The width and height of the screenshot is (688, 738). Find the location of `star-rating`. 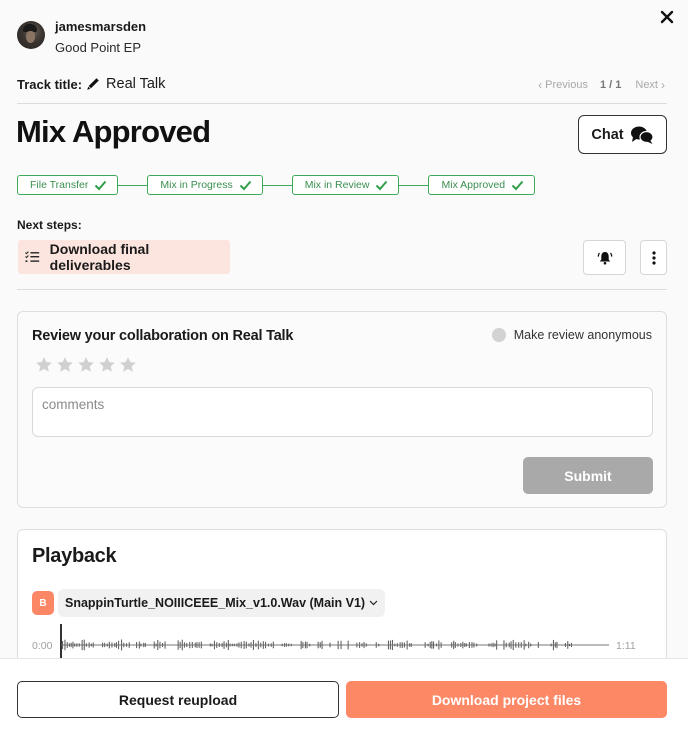

star-rating is located at coordinates (87, 365).